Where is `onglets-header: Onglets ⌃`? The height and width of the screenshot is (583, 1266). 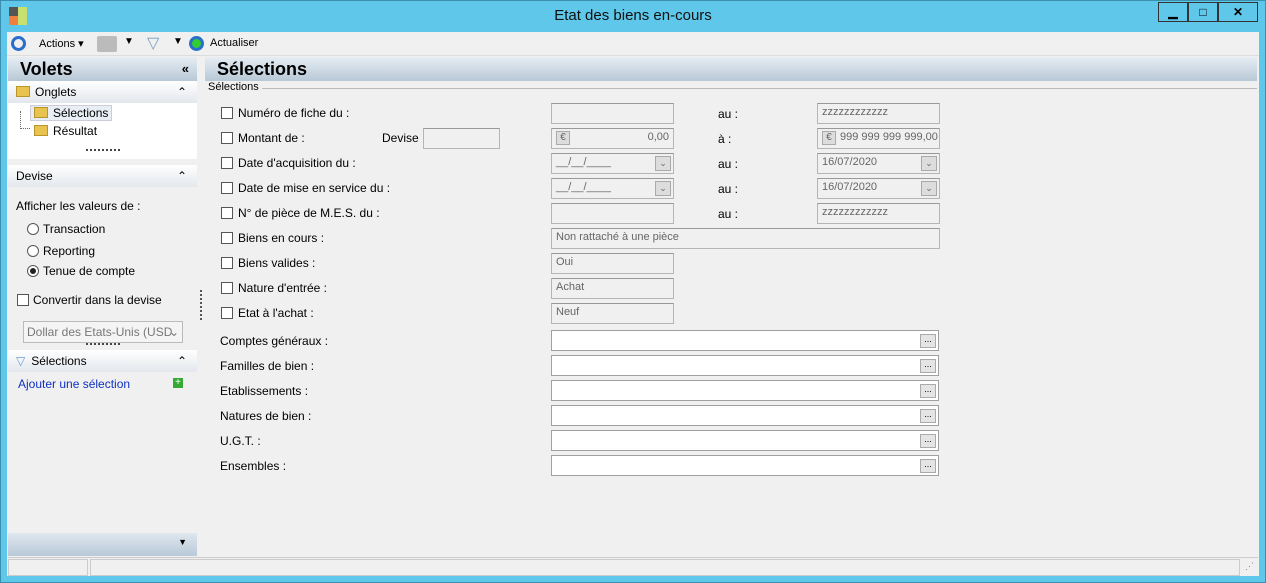 onglets-header: Onglets ⌃ is located at coordinates (102, 92).